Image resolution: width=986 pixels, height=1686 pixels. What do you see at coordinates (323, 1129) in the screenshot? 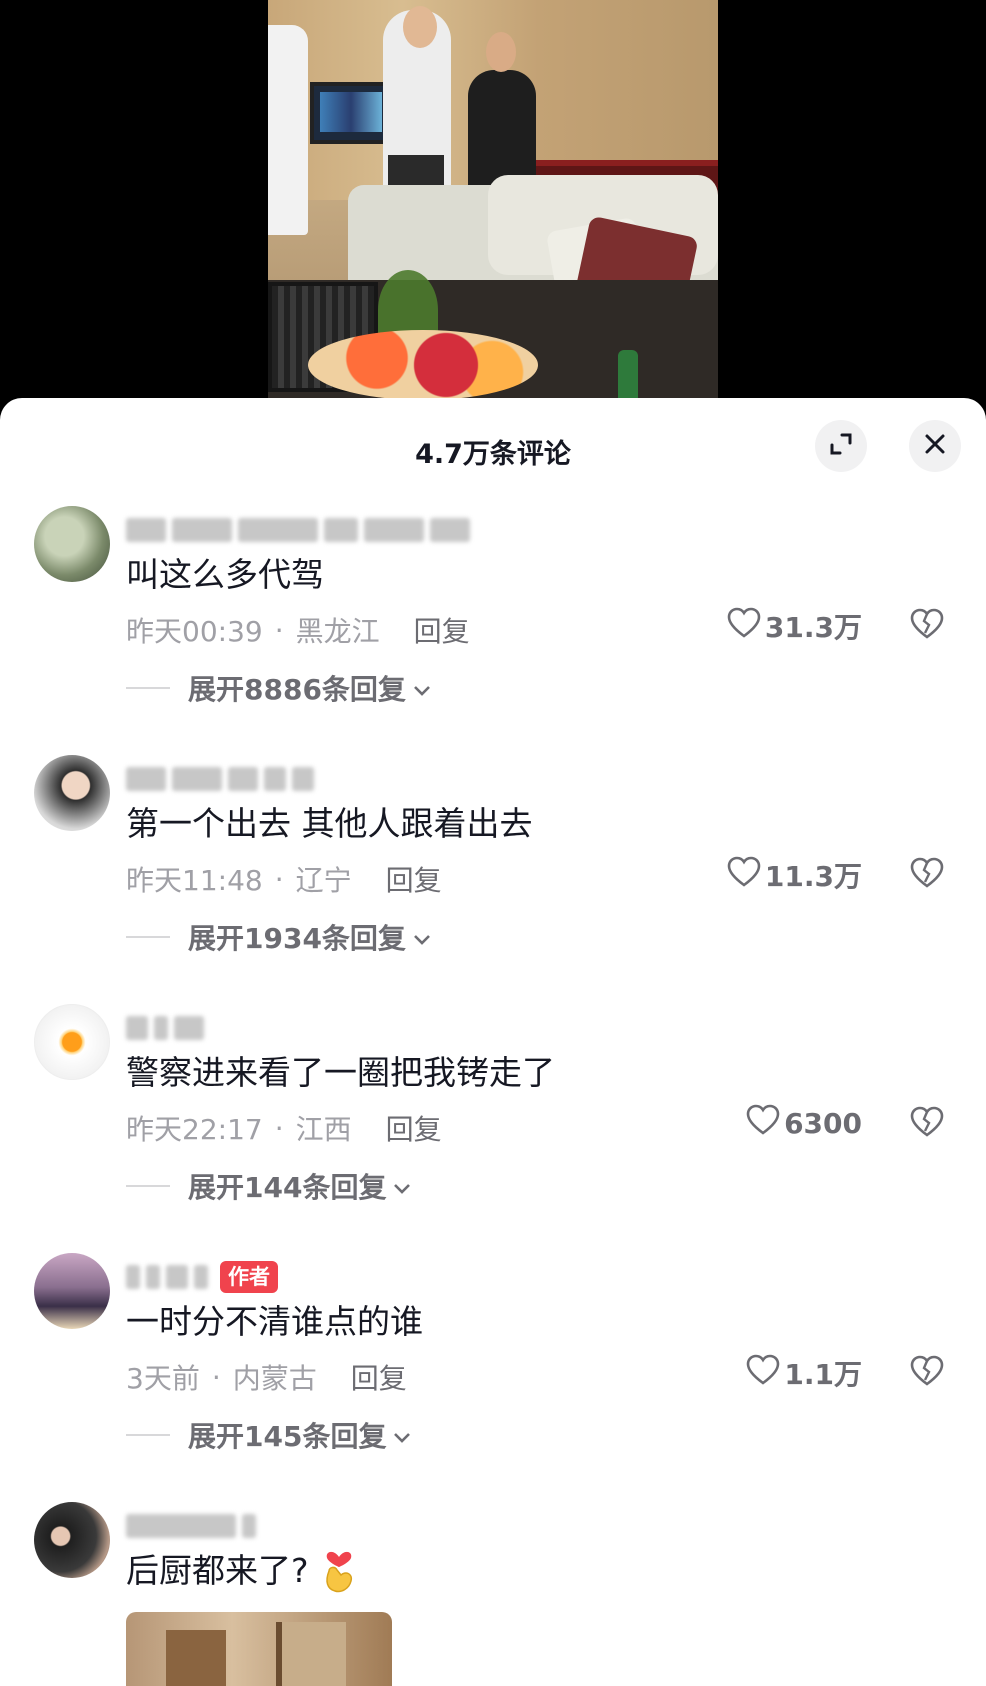
I see `comment-location: 江西` at bounding box center [323, 1129].